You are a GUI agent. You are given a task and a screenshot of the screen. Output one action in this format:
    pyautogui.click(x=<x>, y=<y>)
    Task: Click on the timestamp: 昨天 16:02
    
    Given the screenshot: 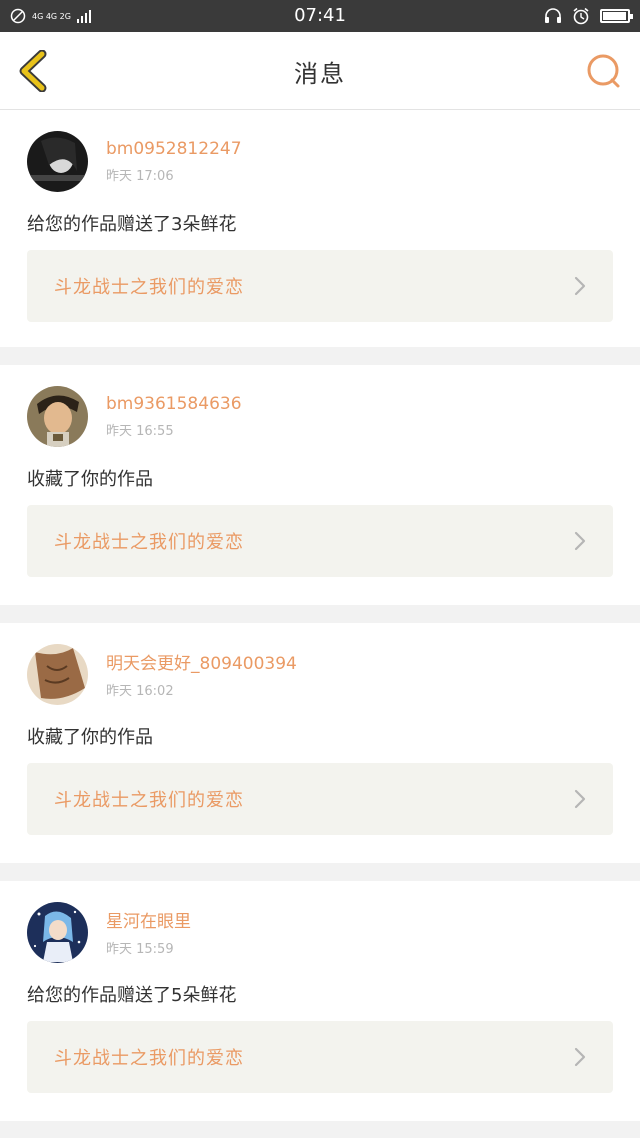 What is the action you would take?
    pyautogui.click(x=140, y=691)
    